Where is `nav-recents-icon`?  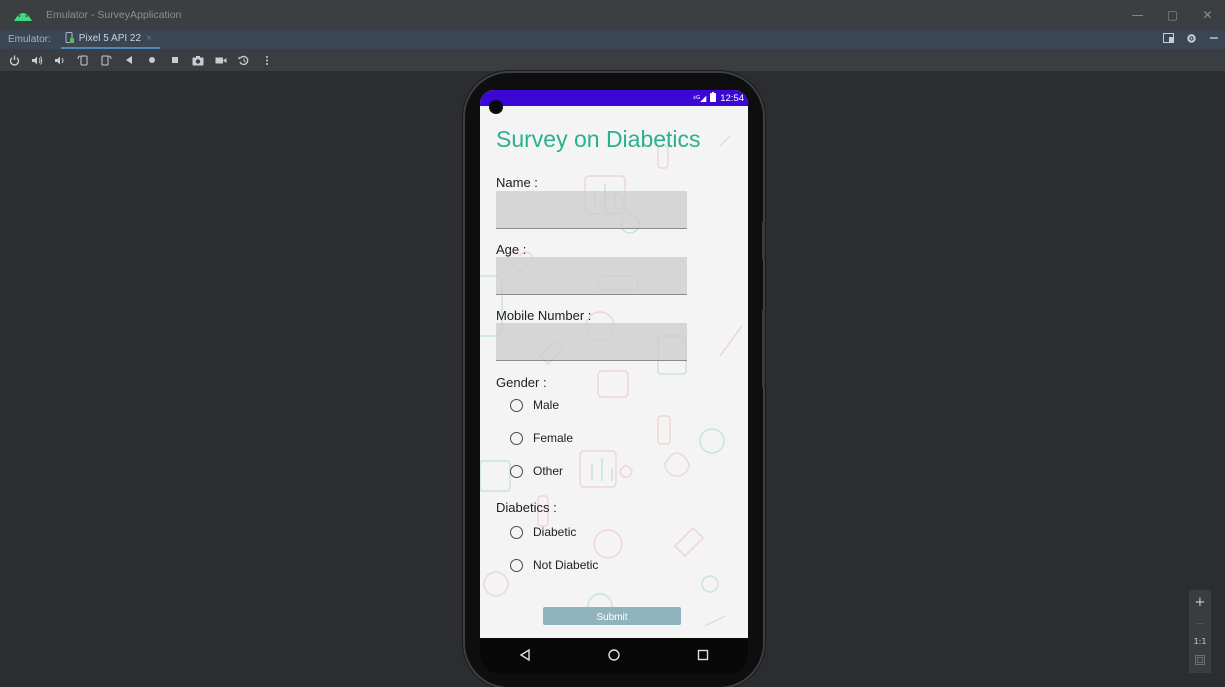
nav-recents-icon is located at coordinates (703, 656).